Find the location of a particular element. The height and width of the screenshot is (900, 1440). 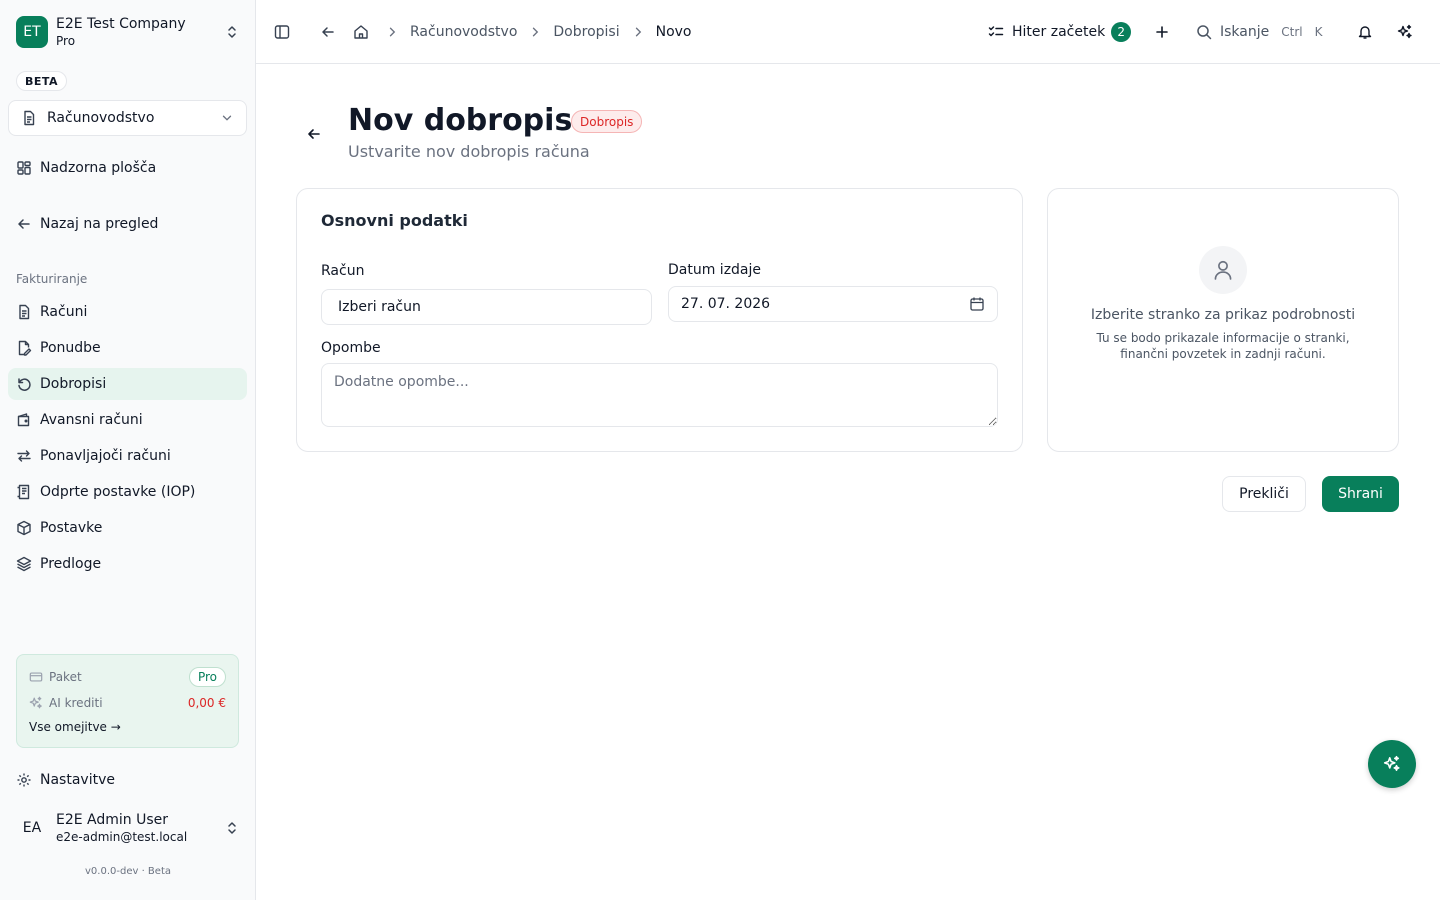

breadcrumb-accounting: Računovodstvo is located at coordinates (463, 32).